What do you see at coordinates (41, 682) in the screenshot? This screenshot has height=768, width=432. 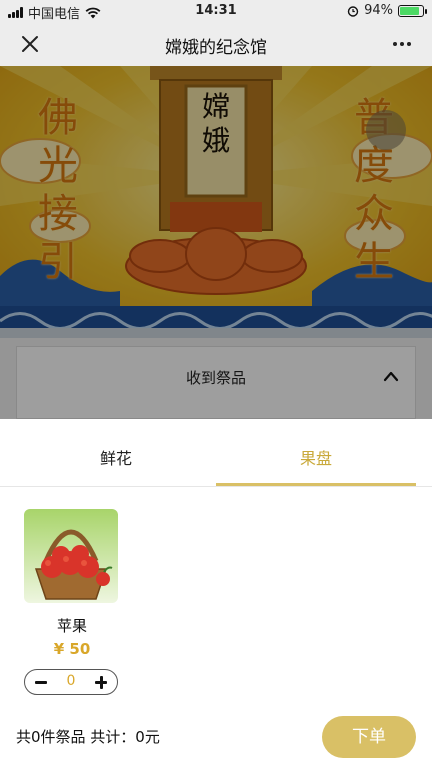 I see `minus-icon` at bounding box center [41, 682].